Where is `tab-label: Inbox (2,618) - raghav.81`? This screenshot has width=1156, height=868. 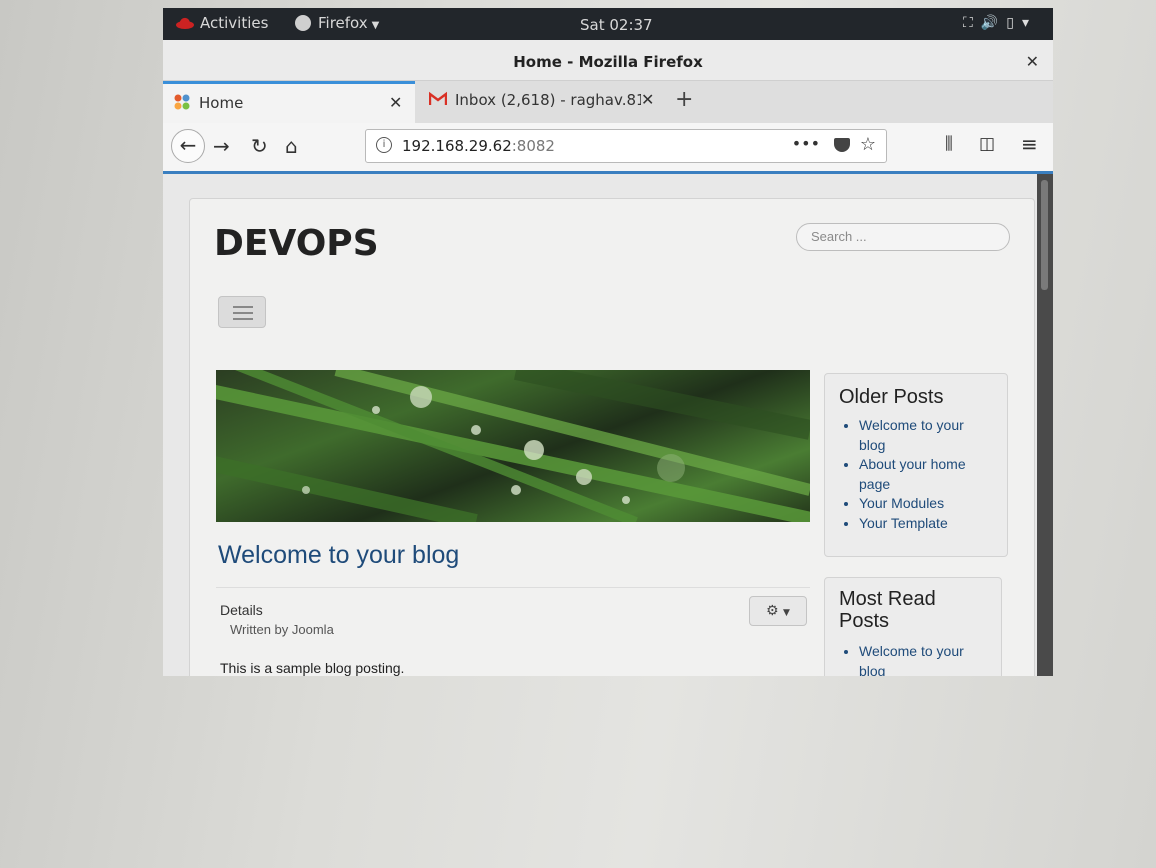
tab-label: Inbox (2,618) - raghav.81 is located at coordinates (548, 100).